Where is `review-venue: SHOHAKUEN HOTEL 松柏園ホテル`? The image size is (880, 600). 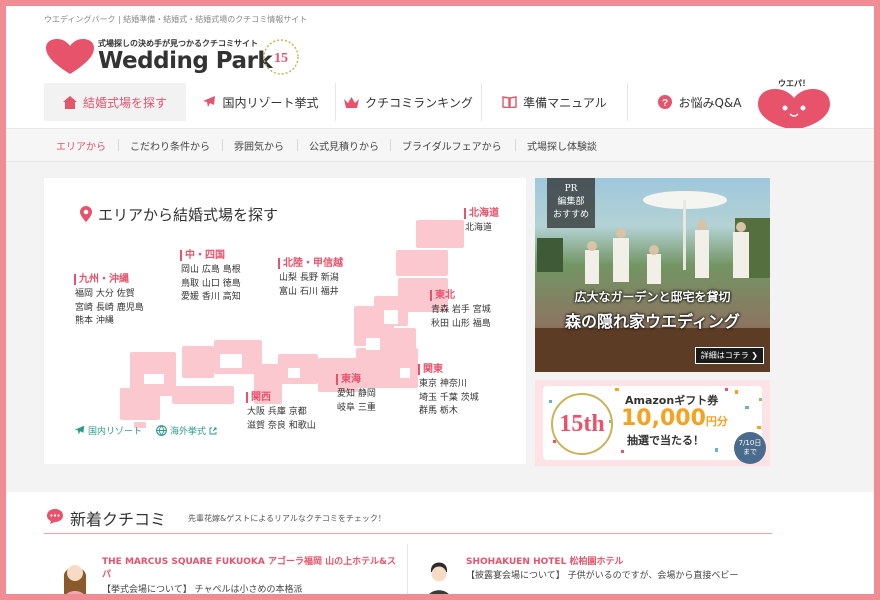 review-venue: SHOHAKUEN HOTEL 松柏園ホテル is located at coordinates (616, 562).